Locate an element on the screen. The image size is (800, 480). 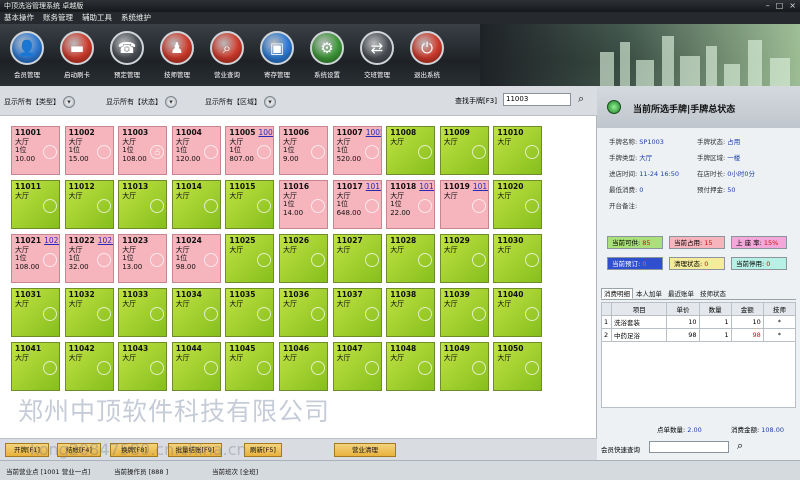
room-card: 11039 大厅 is located at coordinates (464, 312).